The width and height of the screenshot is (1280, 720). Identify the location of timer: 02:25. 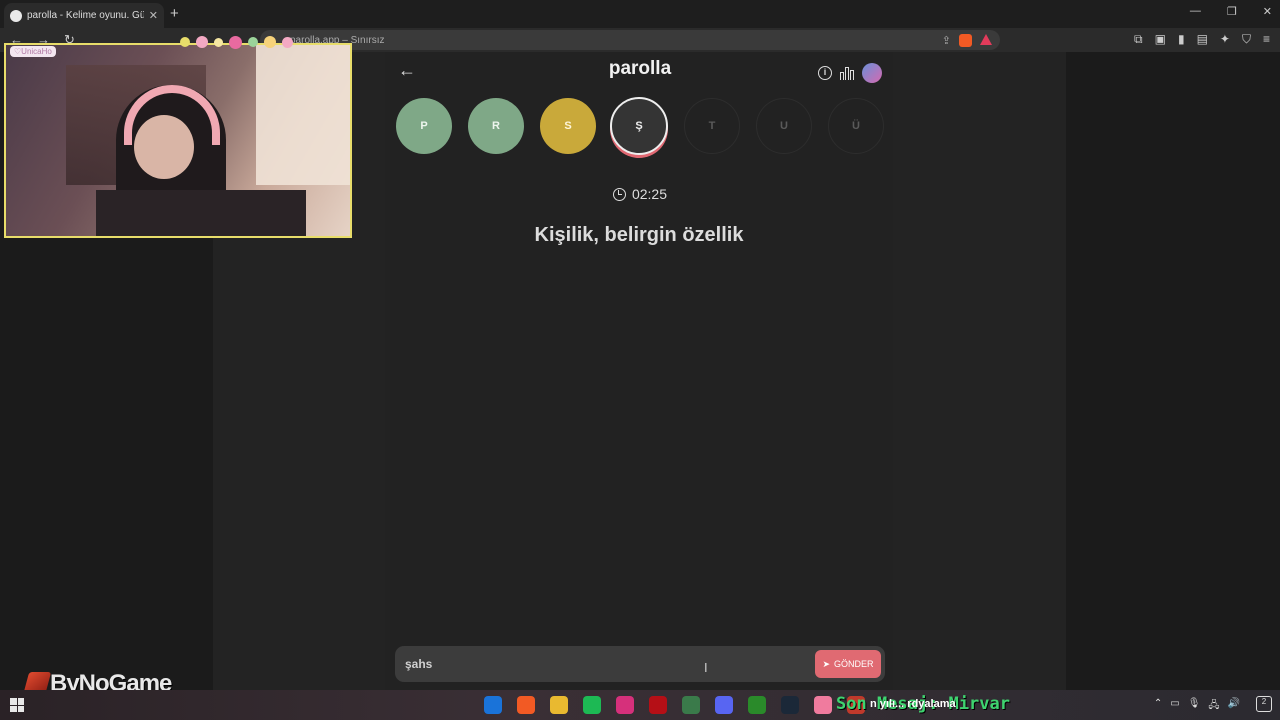
(640, 194).